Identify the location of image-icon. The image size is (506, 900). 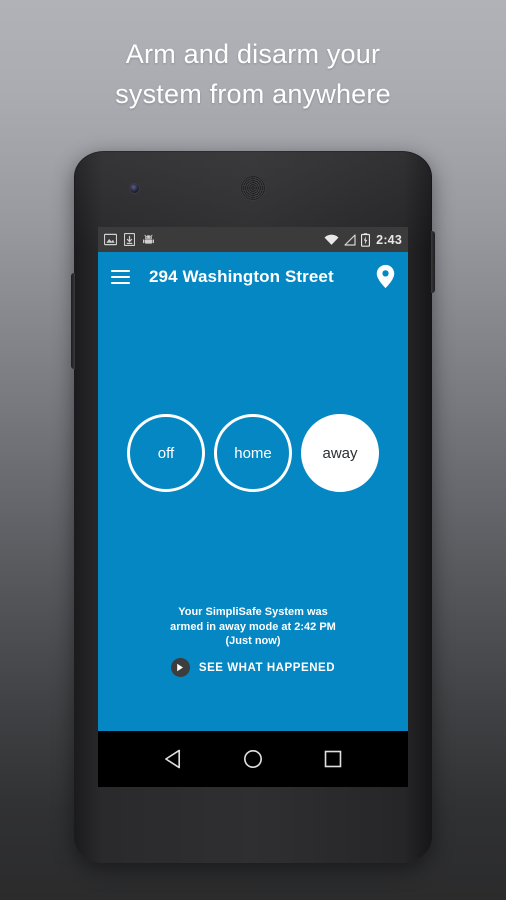
(110, 239).